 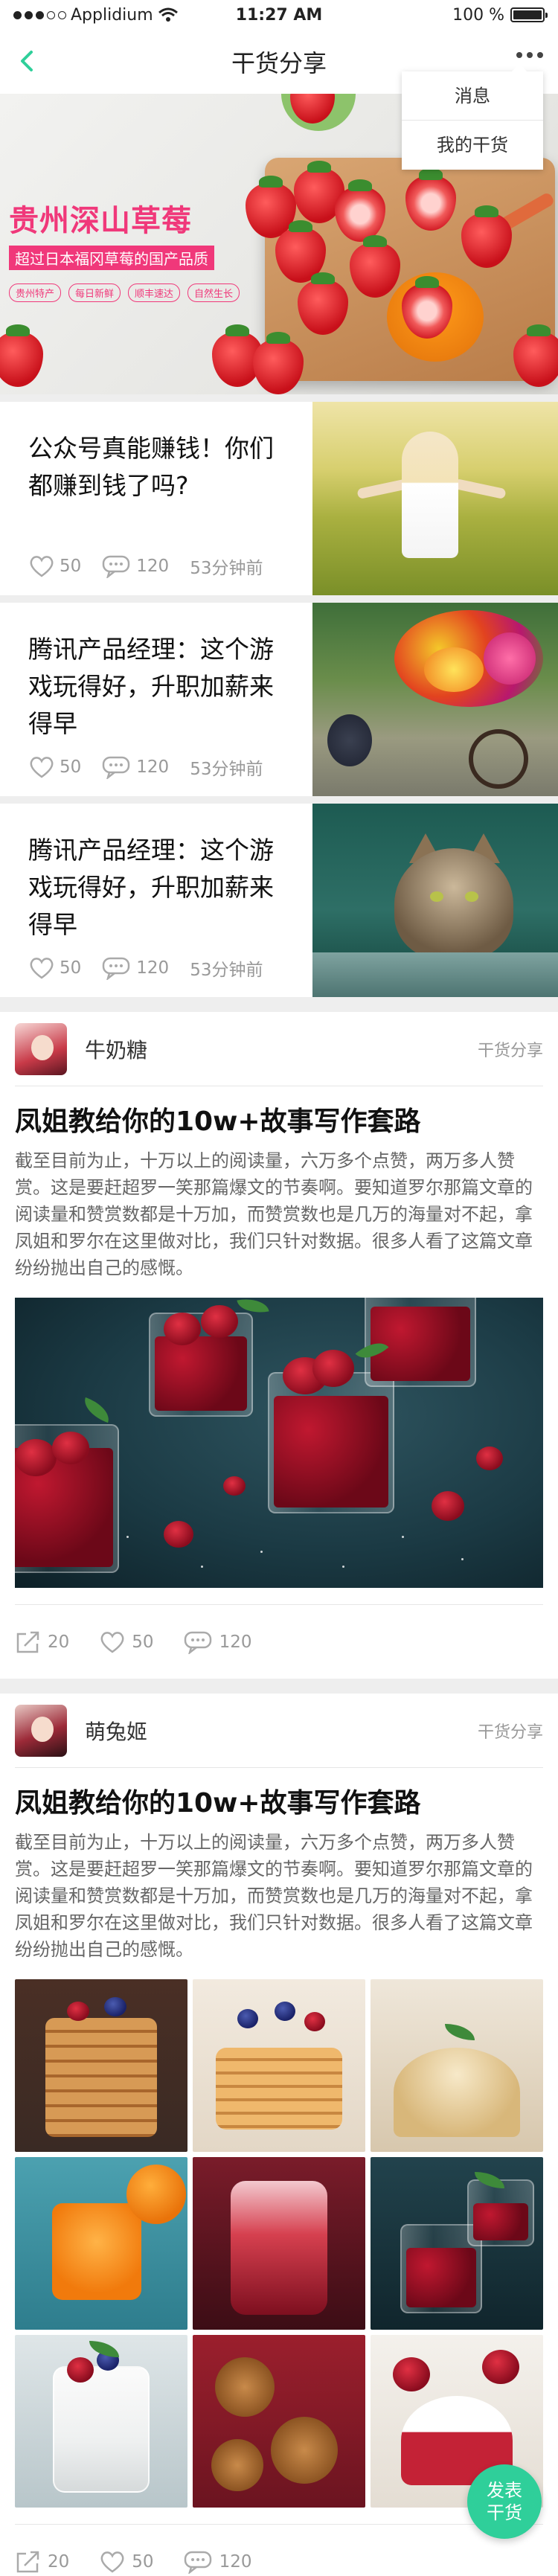 What do you see at coordinates (168, 14) in the screenshot?
I see `wifi-icon` at bounding box center [168, 14].